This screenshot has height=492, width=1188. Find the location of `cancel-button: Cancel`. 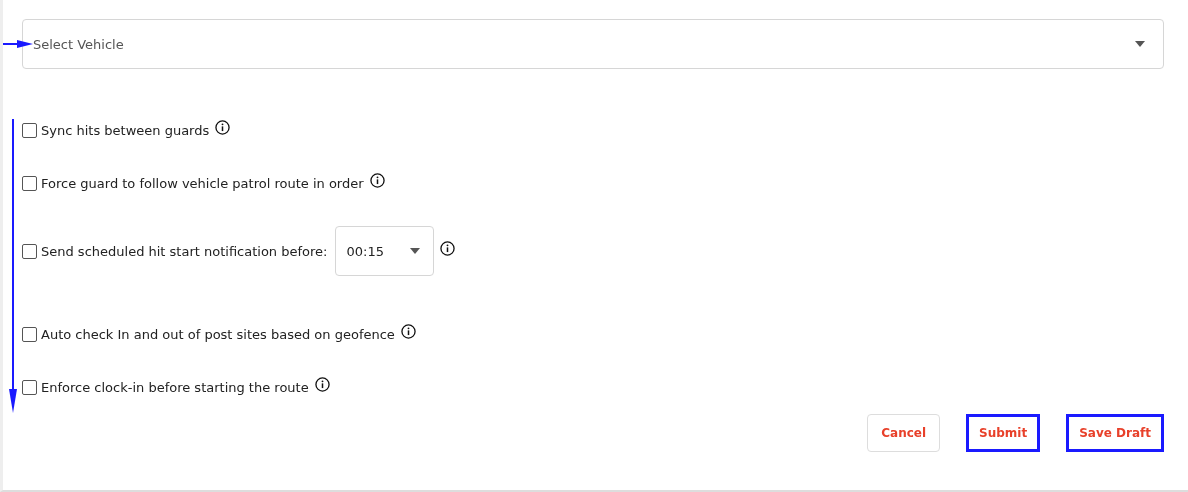

cancel-button: Cancel is located at coordinates (904, 433).